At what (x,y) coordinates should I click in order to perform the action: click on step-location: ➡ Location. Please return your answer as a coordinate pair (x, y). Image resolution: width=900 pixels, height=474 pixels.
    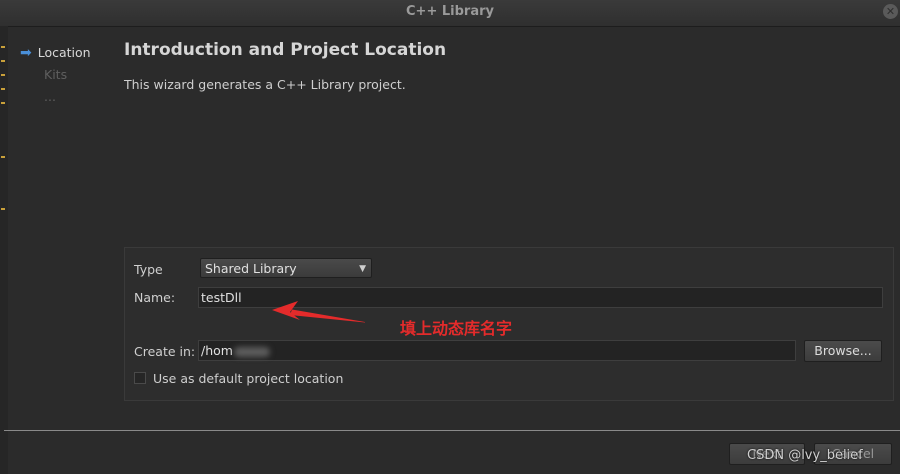
    Looking at the image, I should click on (55, 53).